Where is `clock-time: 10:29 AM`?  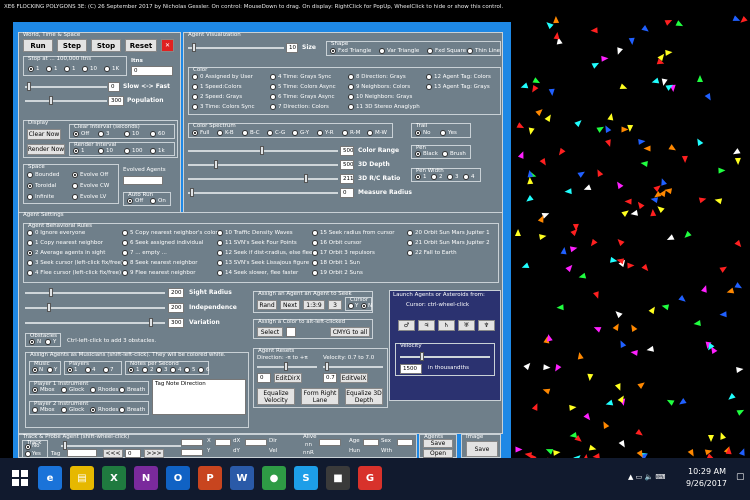
clock-time: 10:29 AM is located at coordinates (707, 471).